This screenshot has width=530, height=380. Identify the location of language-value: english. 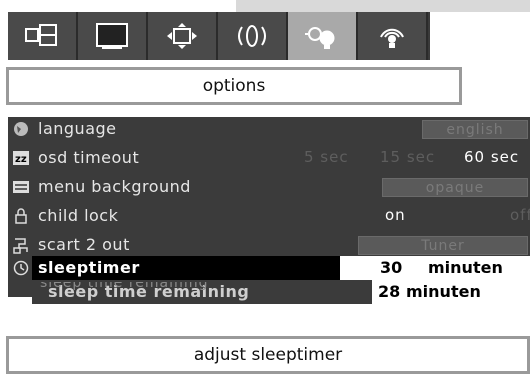
(475, 129).